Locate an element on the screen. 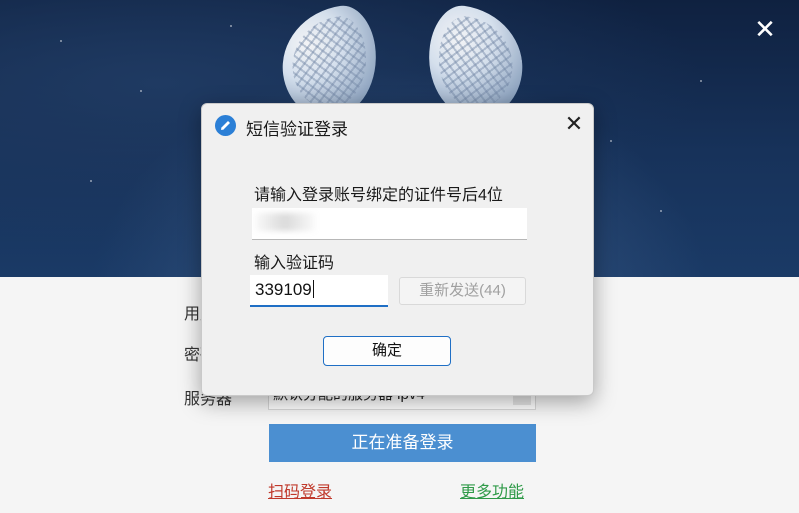 The width and height of the screenshot is (799, 513). app-logo-icon is located at coordinates (225, 125).